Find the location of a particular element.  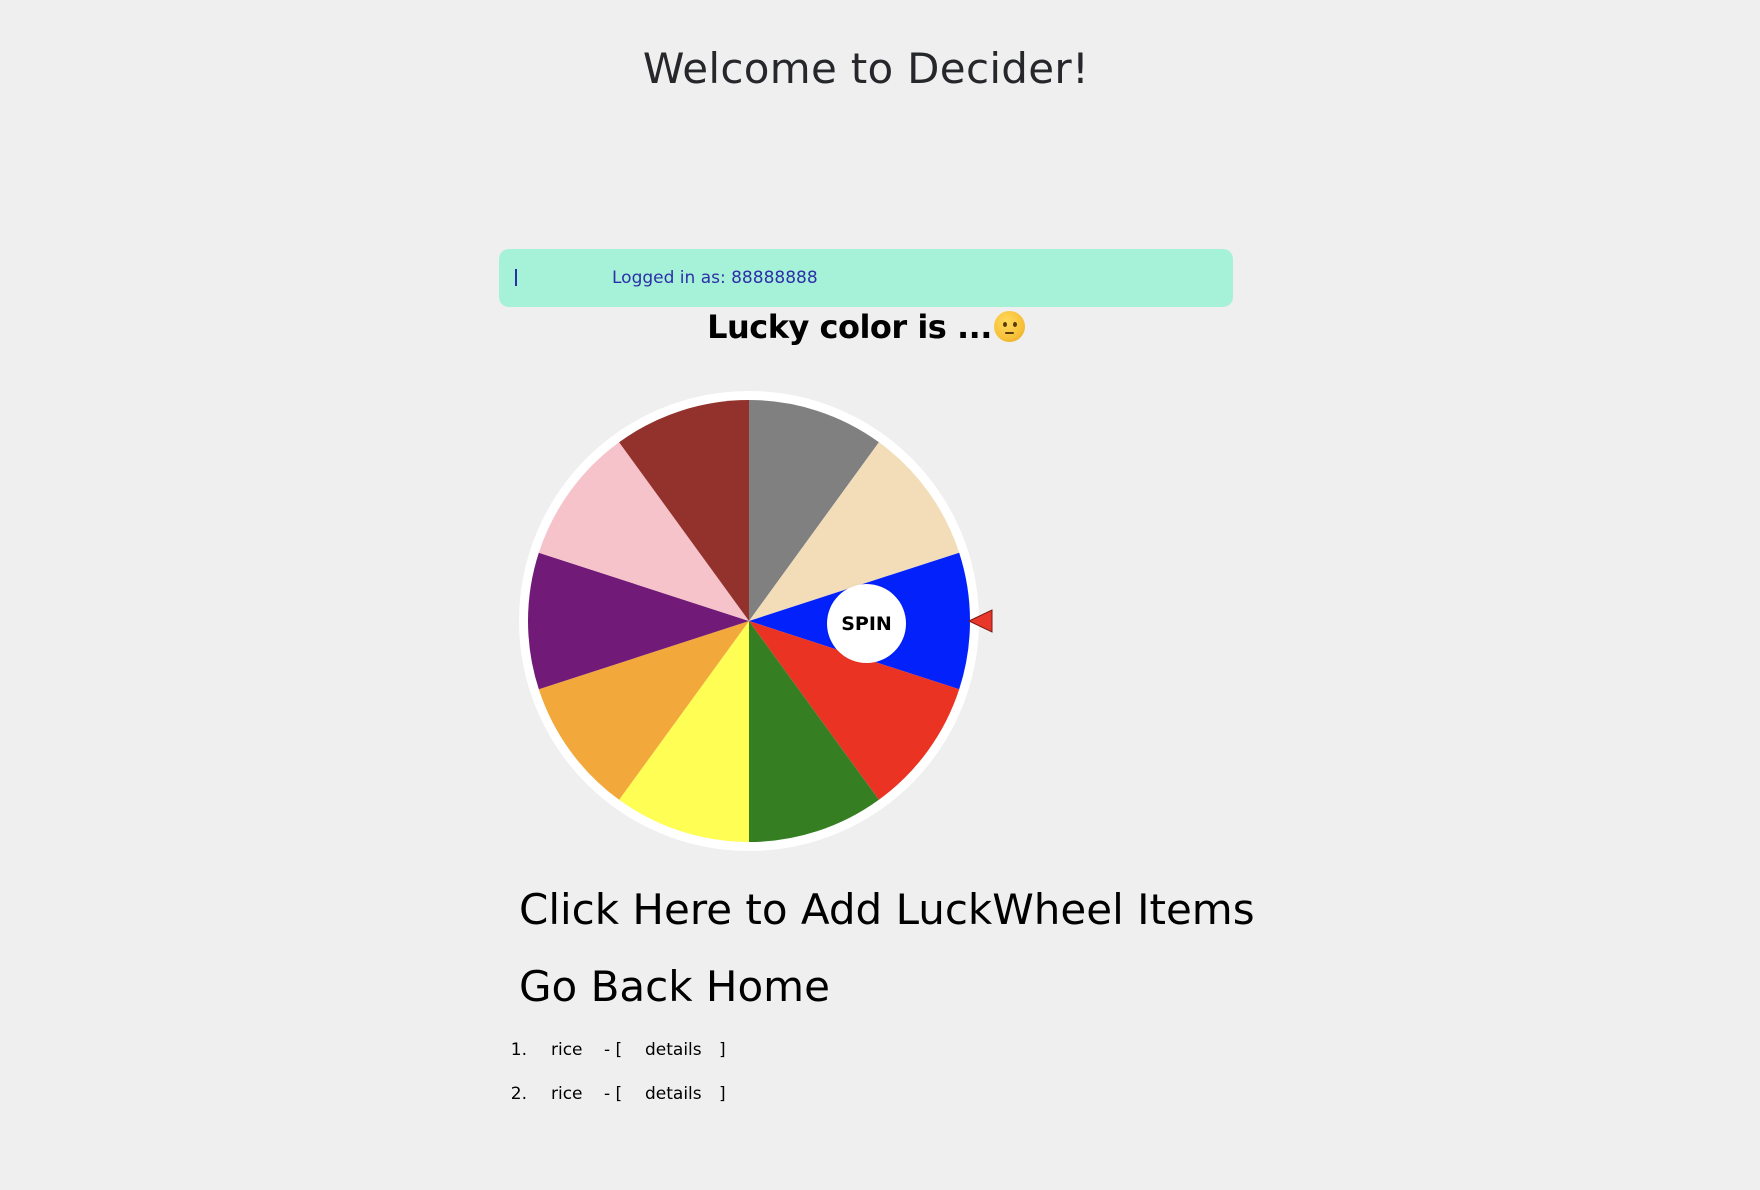

wheel-graphic is located at coordinates (756, 621).